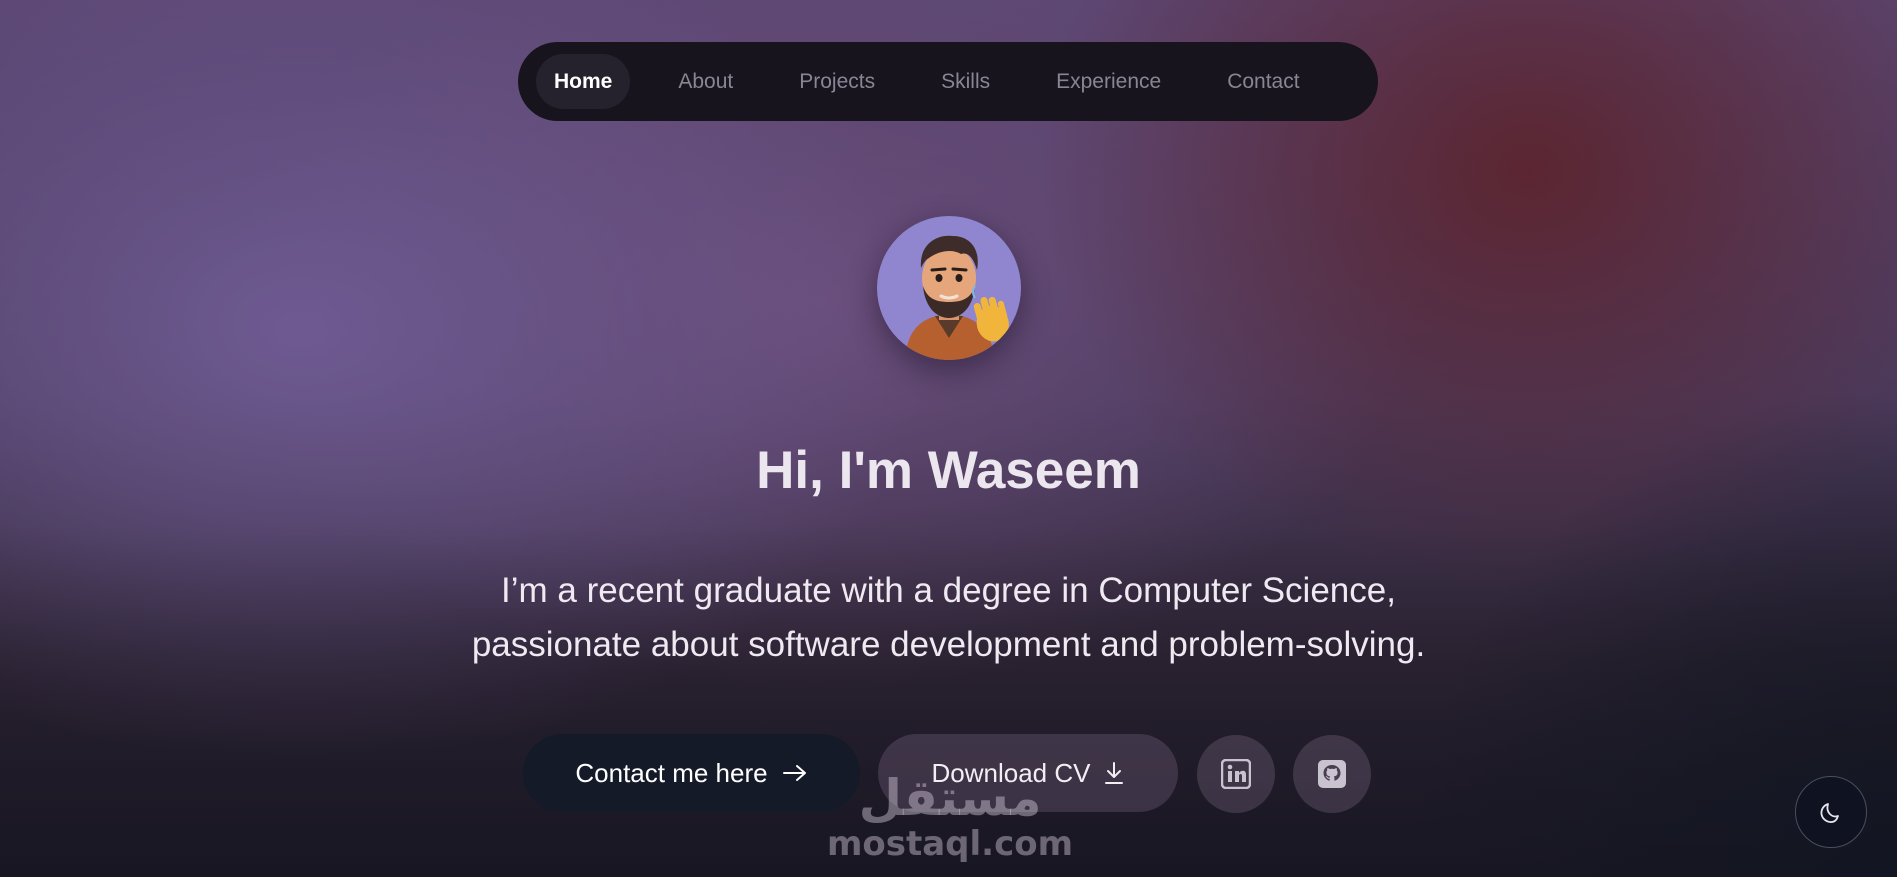  What do you see at coordinates (671, 772) in the screenshot?
I see `contact-me-label: Contact me here` at bounding box center [671, 772].